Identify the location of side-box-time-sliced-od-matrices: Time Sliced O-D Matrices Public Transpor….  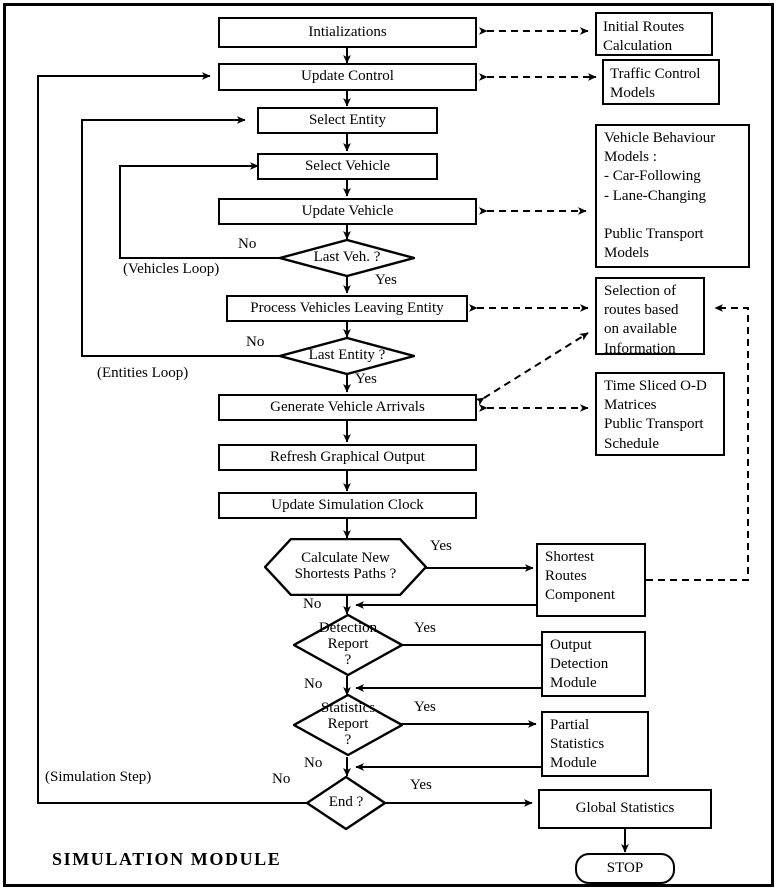
(660, 414).